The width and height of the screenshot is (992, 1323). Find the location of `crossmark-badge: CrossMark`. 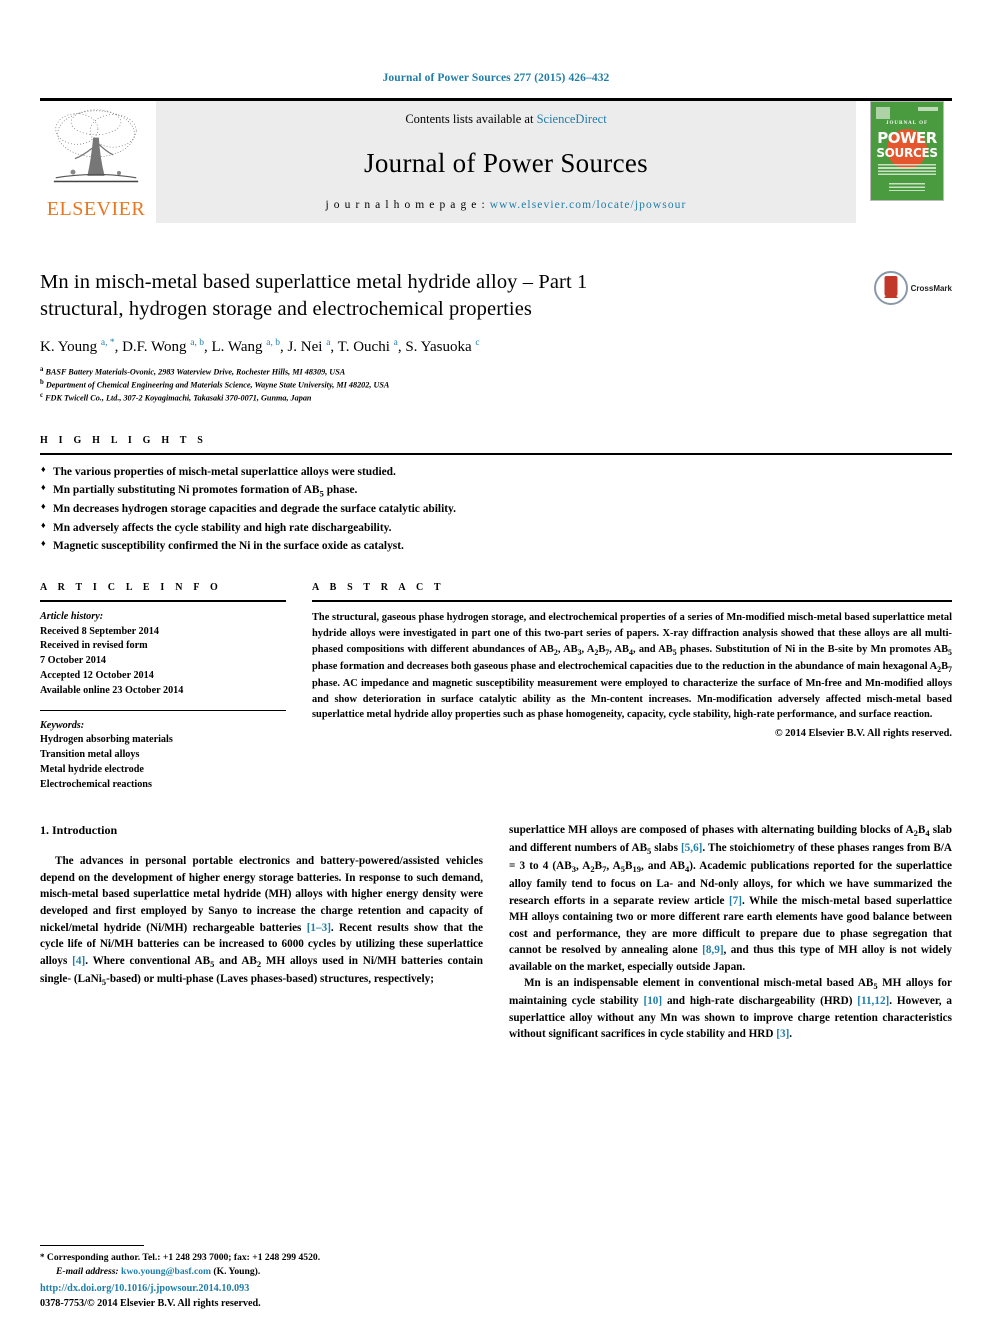

crossmark-badge: CrossMark is located at coordinates (912, 288).